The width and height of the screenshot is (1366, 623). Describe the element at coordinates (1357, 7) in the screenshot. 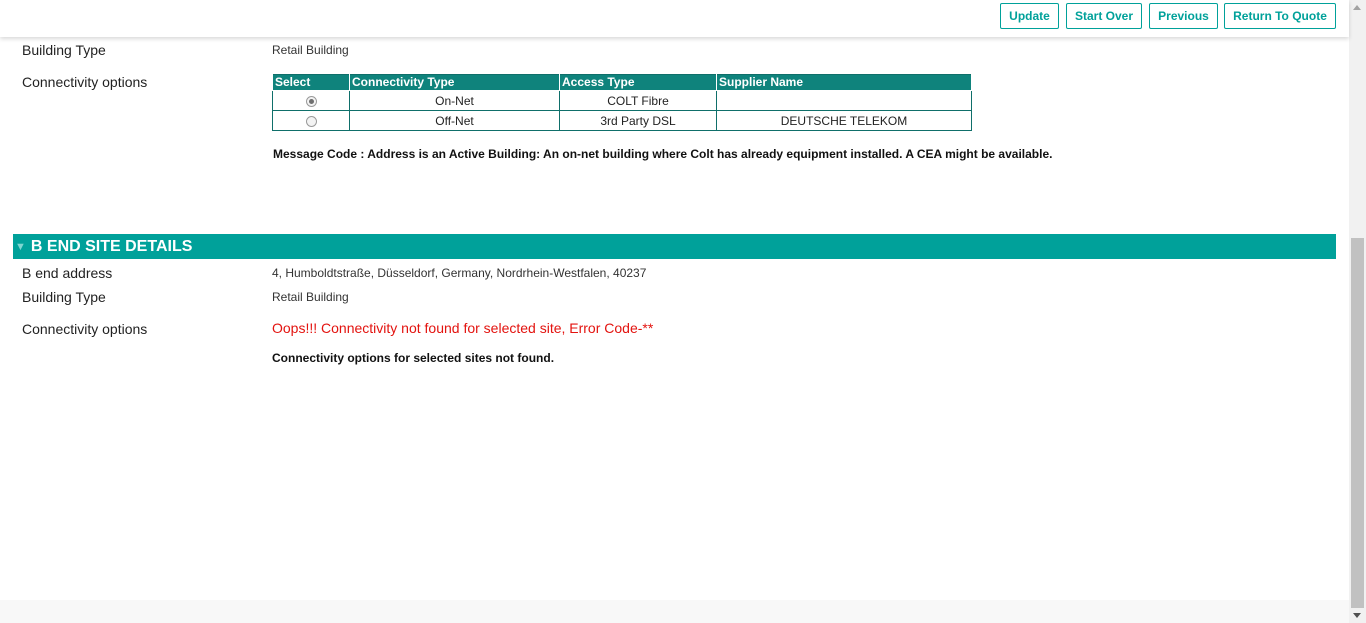

I see `scroll-up-icon` at that location.